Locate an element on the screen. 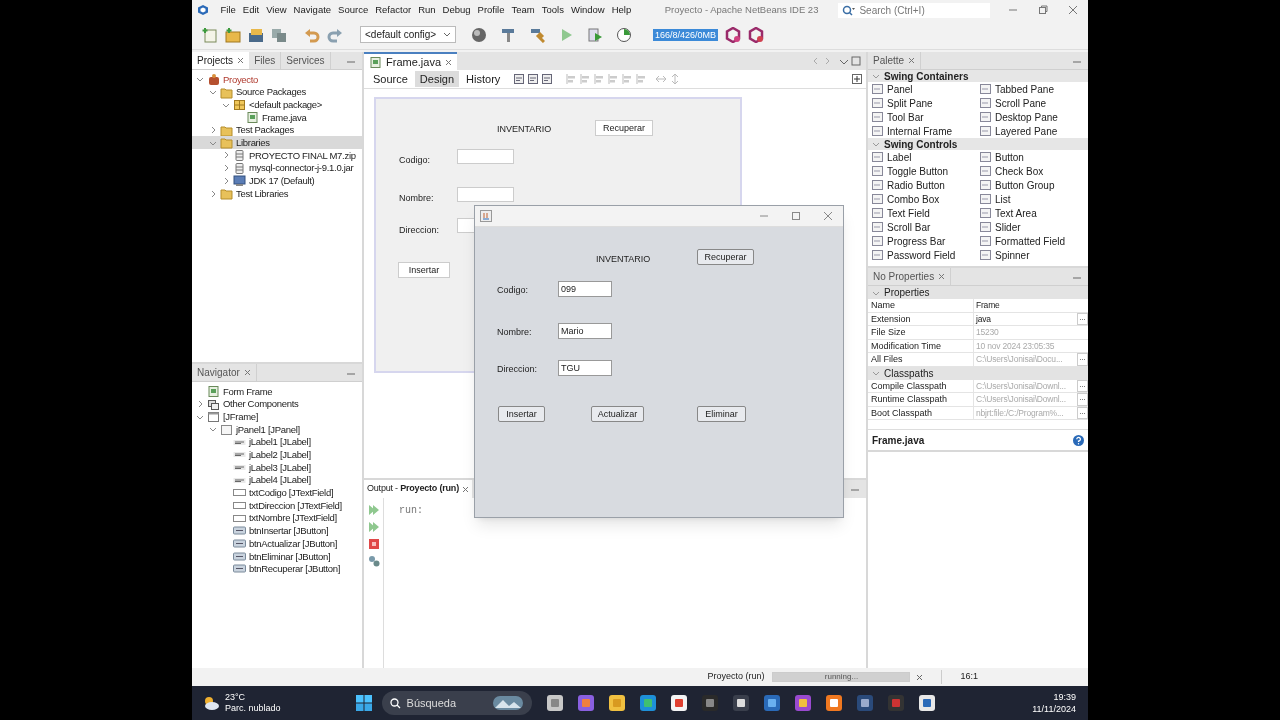 The width and height of the screenshot is (1280, 720). view-title-tab: Services is located at coordinates (306, 60).